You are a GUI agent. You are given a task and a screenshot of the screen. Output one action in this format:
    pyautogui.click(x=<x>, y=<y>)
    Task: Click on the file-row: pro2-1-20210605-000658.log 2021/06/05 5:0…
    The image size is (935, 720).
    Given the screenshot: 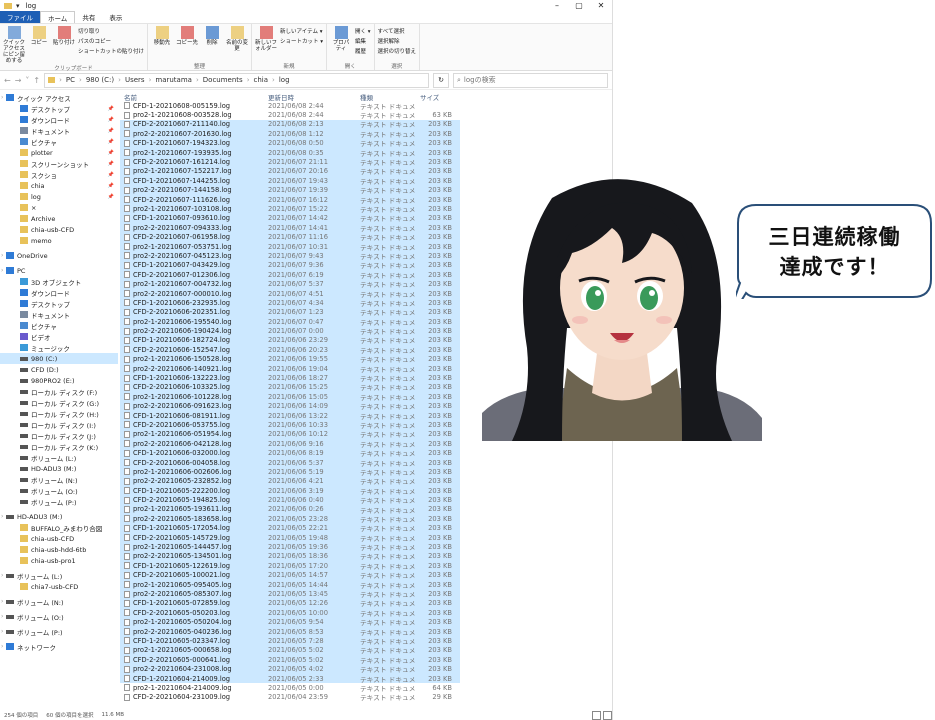 What is the action you would take?
    pyautogui.click(x=290, y=650)
    